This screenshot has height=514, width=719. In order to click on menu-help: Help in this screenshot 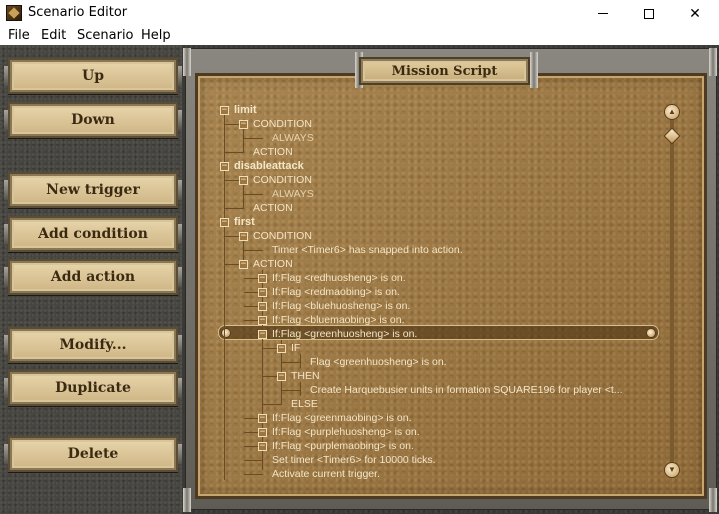, I will do `click(156, 35)`.